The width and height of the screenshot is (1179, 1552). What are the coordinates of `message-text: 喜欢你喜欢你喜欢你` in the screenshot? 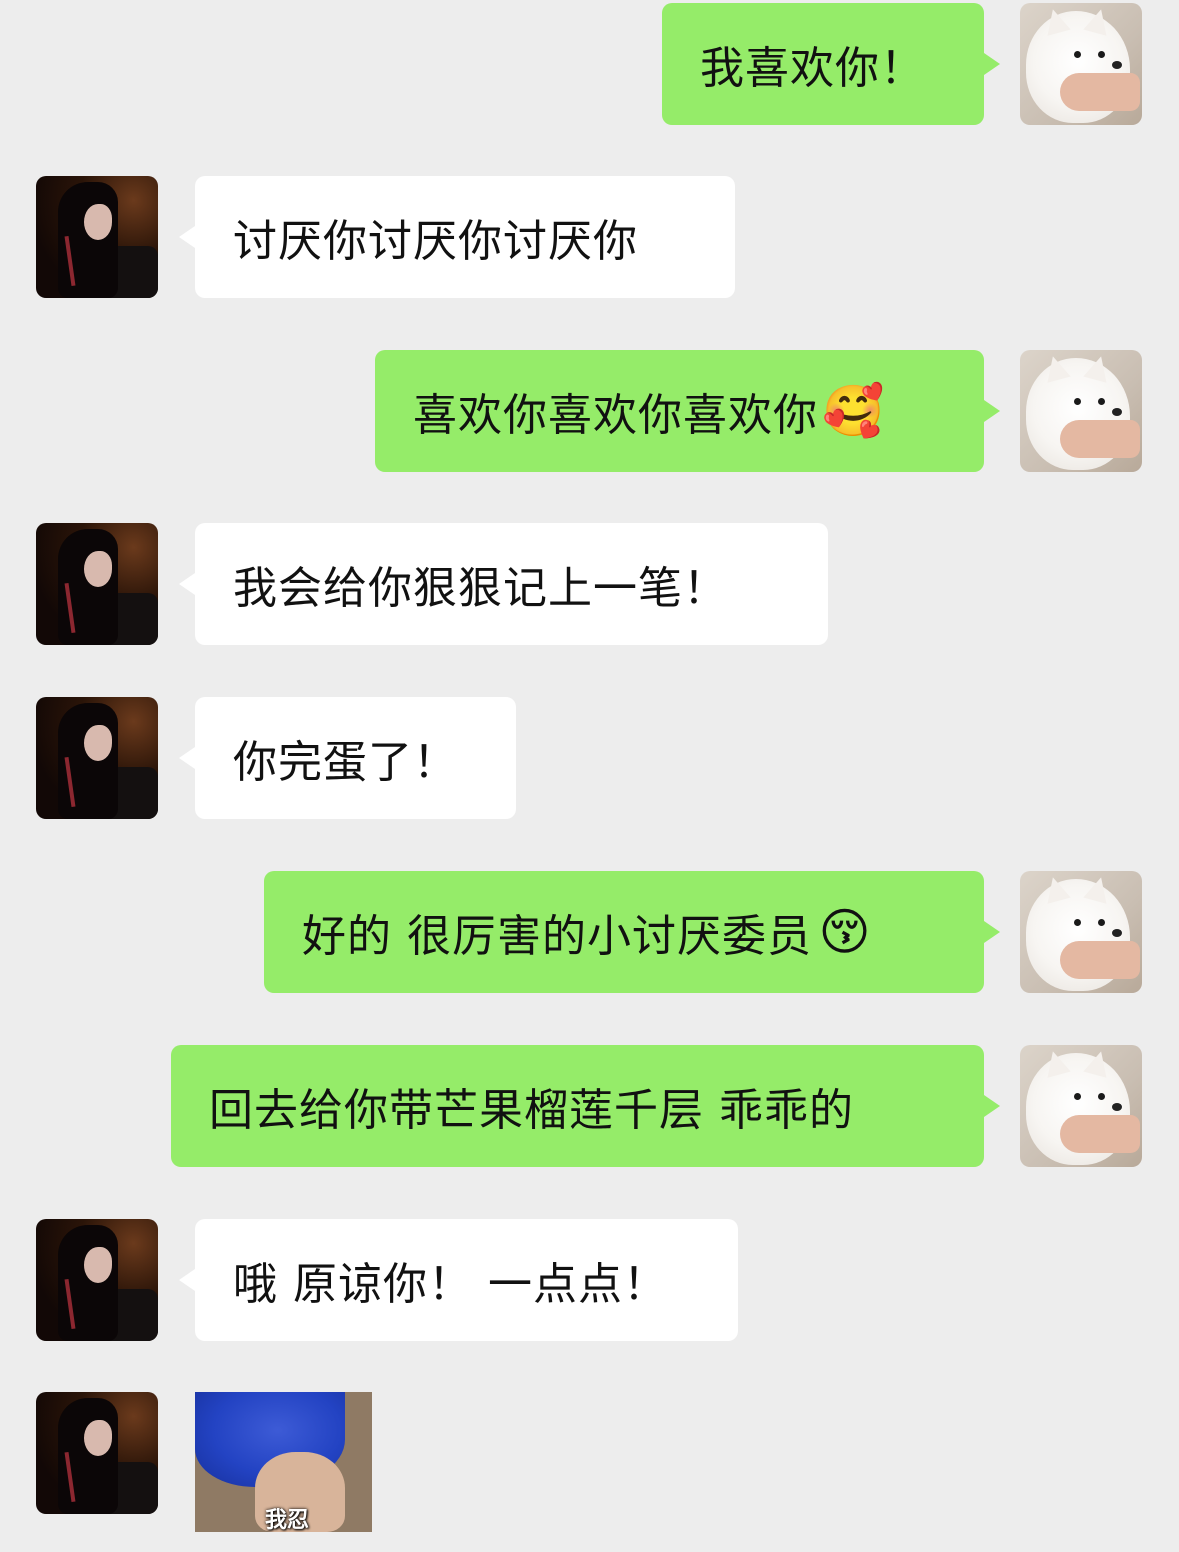 It's located at (615, 415).